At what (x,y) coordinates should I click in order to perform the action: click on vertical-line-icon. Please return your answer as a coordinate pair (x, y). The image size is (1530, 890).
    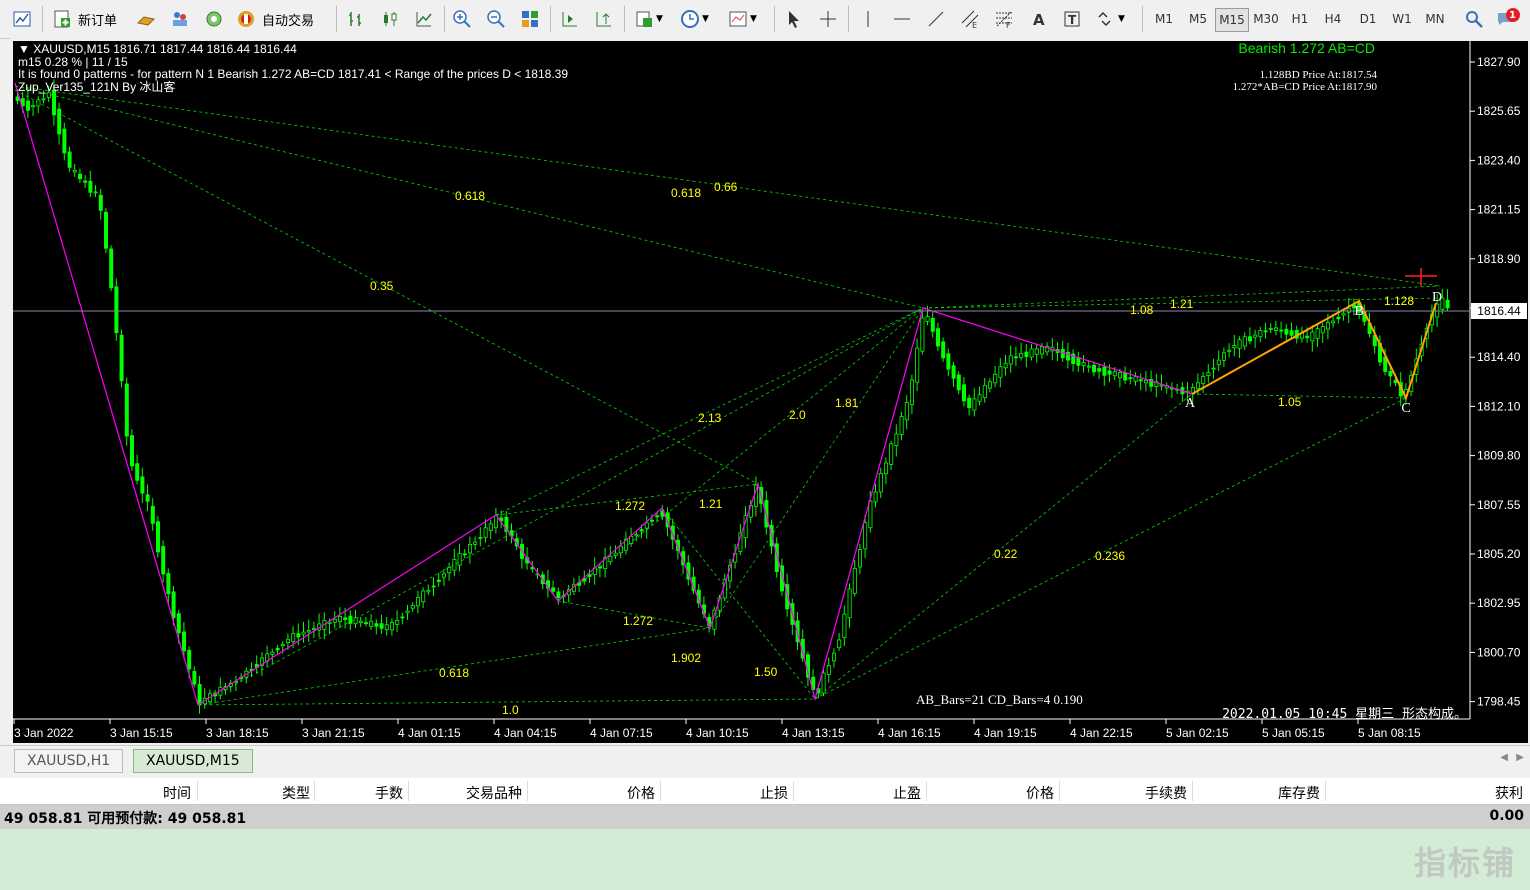
    Looking at the image, I should click on (868, 19).